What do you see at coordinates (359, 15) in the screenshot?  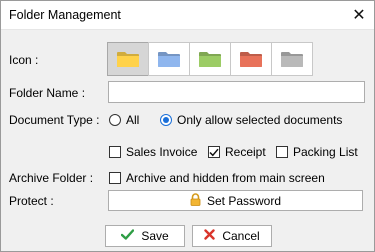 I see `close-button: ✕` at bounding box center [359, 15].